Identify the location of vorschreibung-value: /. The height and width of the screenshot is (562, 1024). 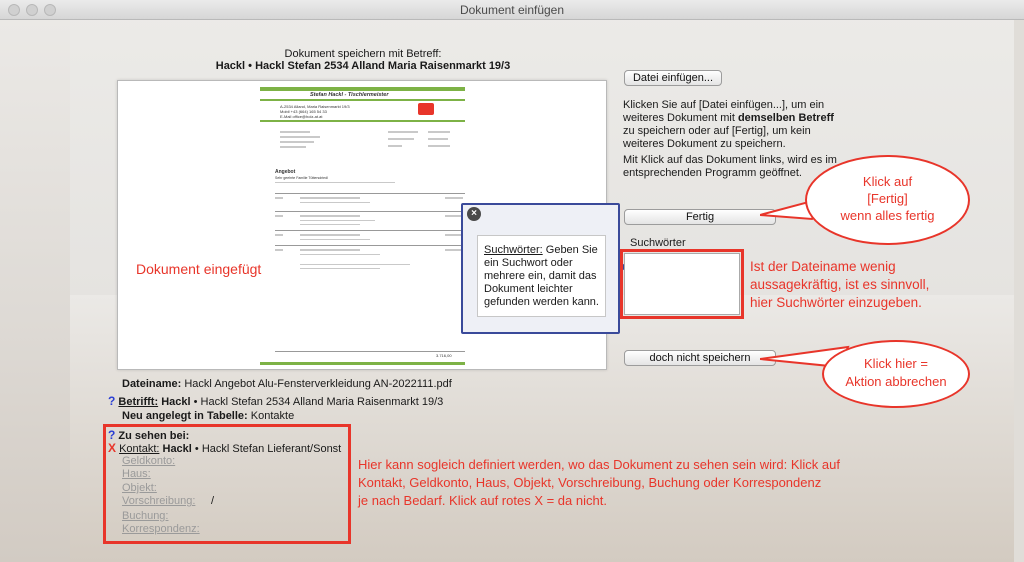
(213, 501).